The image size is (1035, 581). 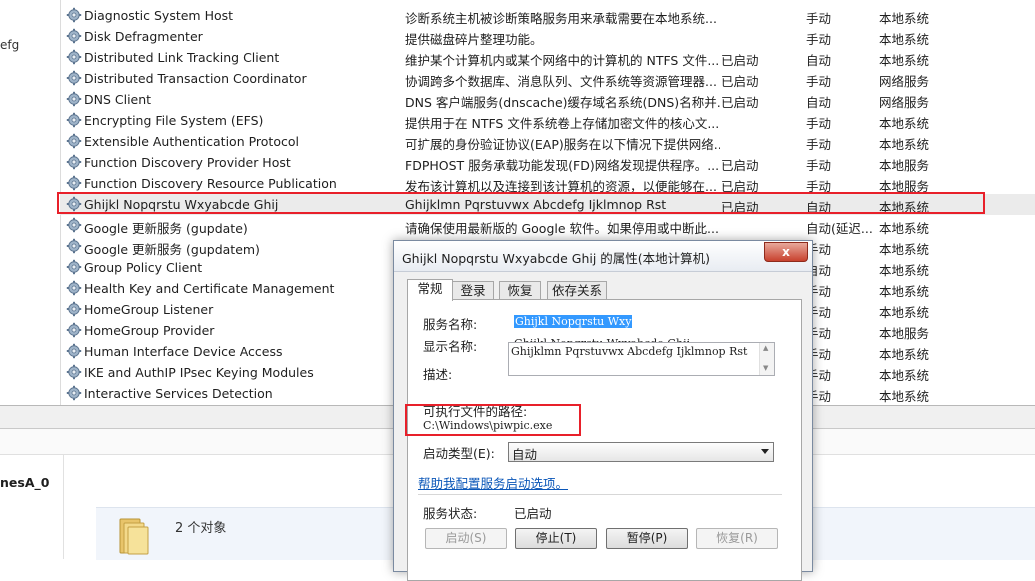 I want to click on service-status-label: 服务状态:, so click(x=450, y=513).